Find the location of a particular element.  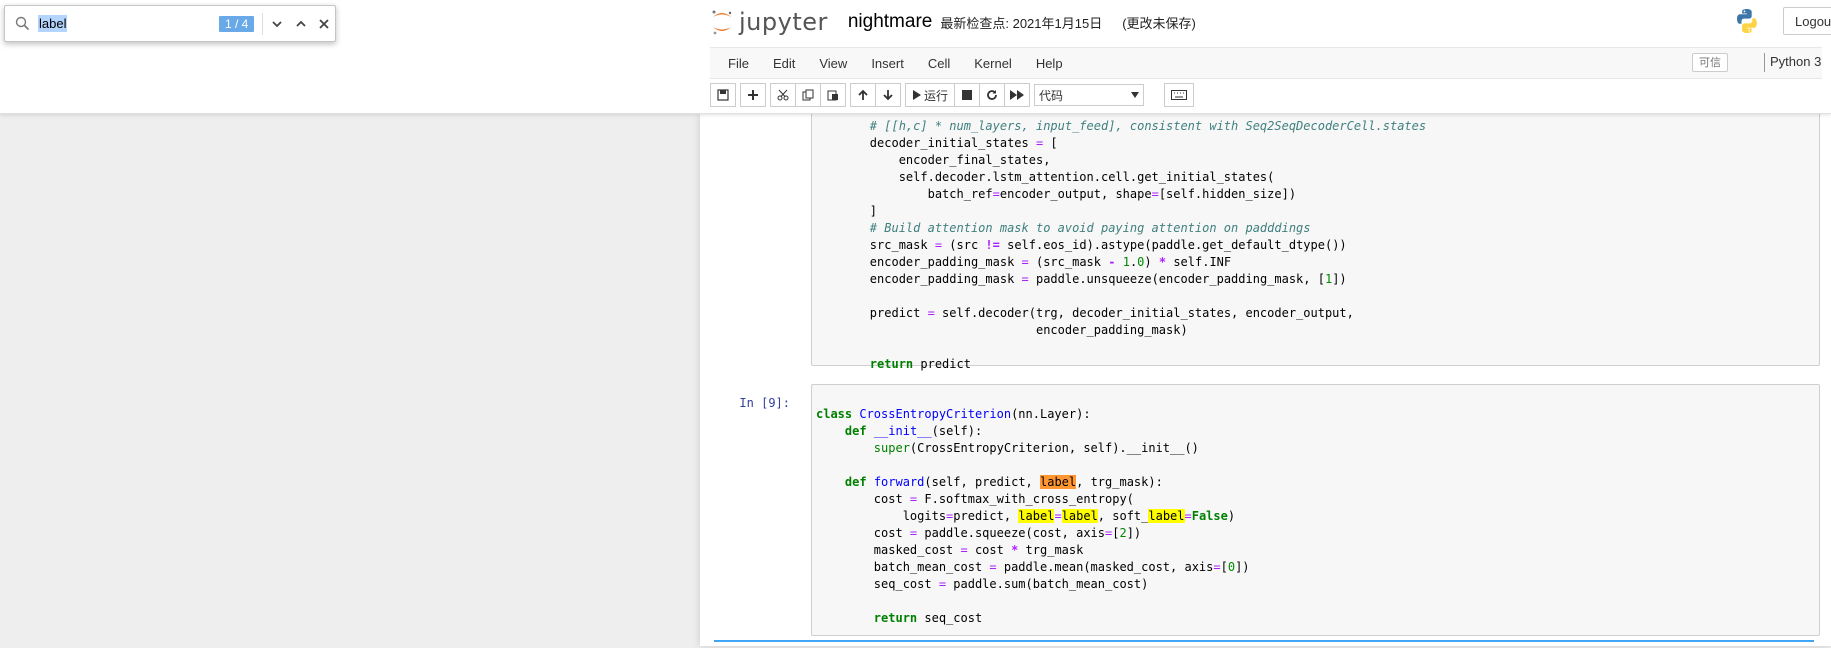

cell-type-select: 代码 is located at coordinates (1089, 95).